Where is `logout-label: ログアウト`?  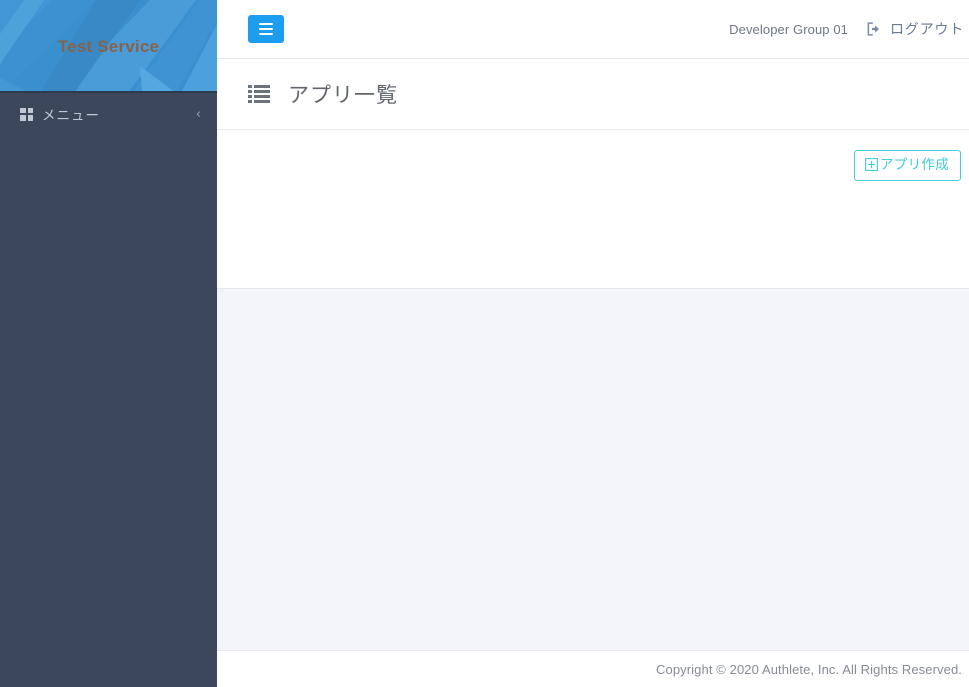
logout-label: ログアウト is located at coordinates (927, 29).